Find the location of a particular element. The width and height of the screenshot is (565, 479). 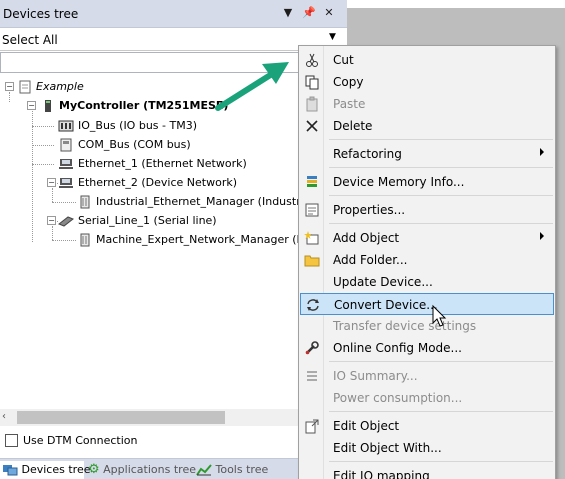

tree-node-io-bus: IO_Bus (IO bus - TM3) is located at coordinates (127, 126).